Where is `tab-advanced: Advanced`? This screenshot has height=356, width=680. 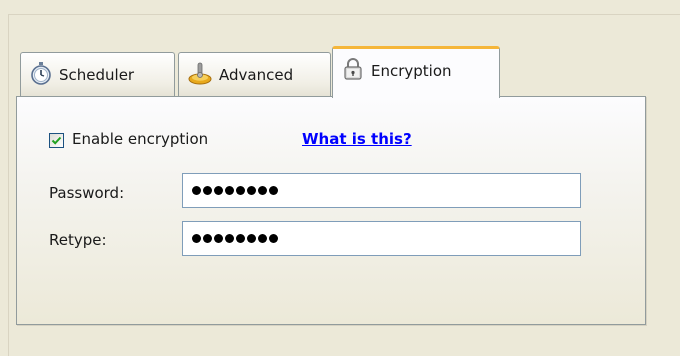 tab-advanced: Advanced is located at coordinates (254, 74).